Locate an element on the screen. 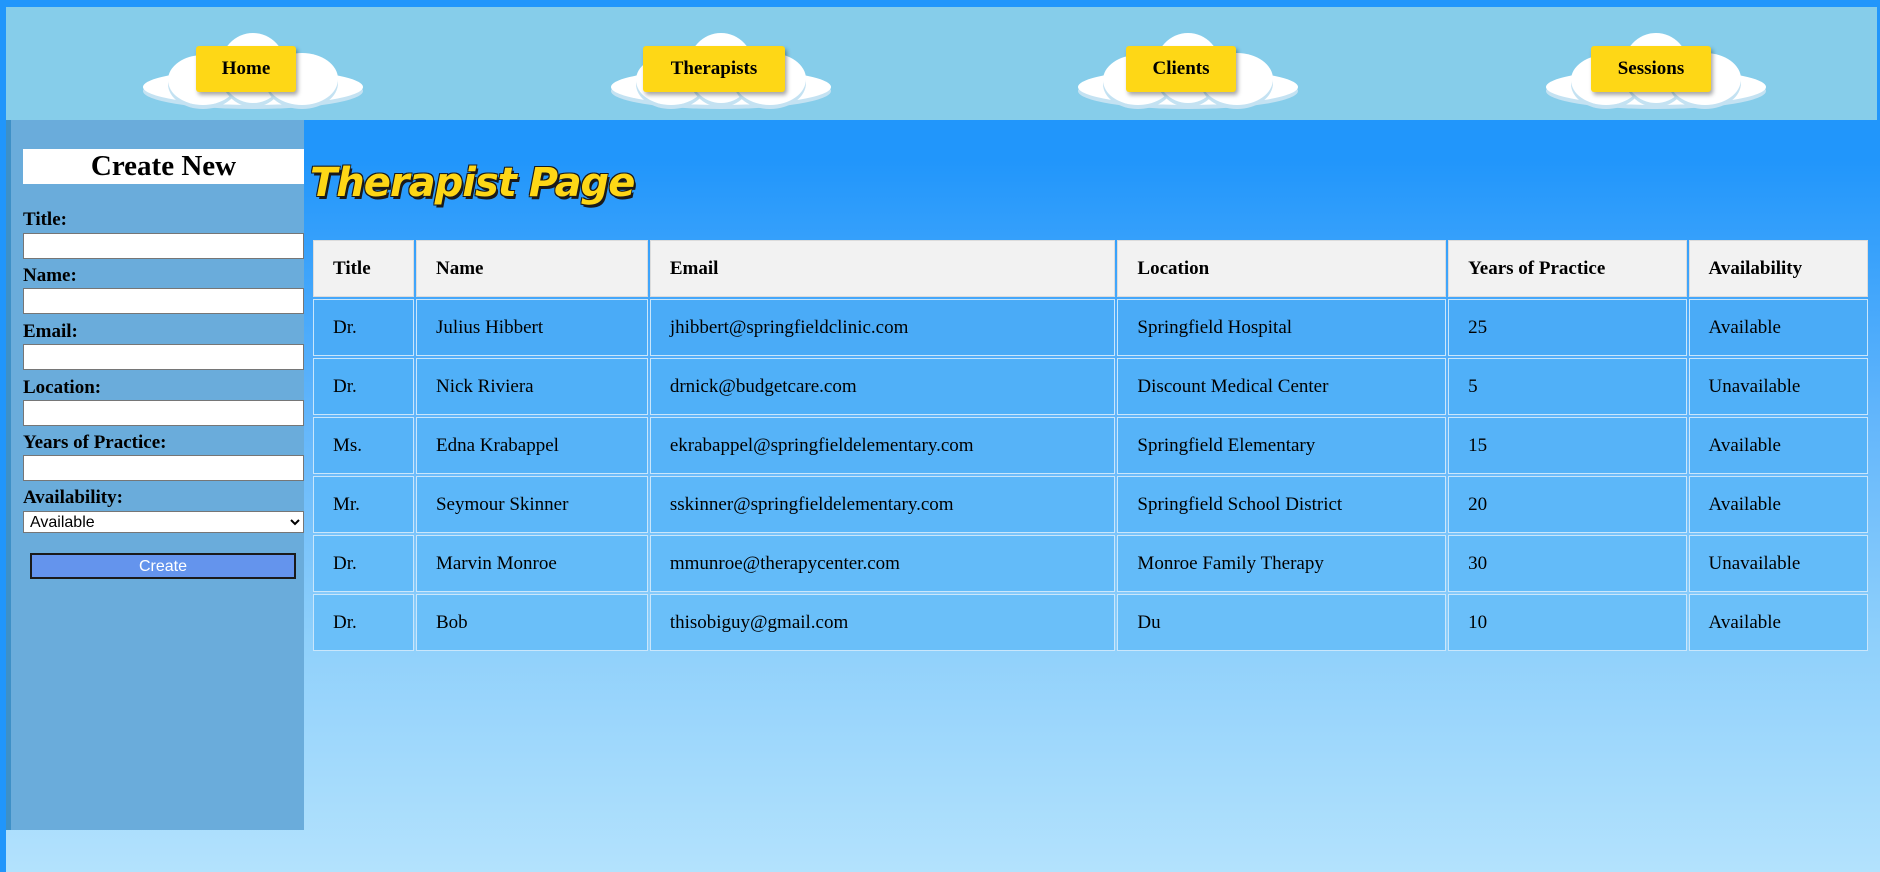  cell-email: jhibbert@springfieldclinic.com is located at coordinates (882, 327).